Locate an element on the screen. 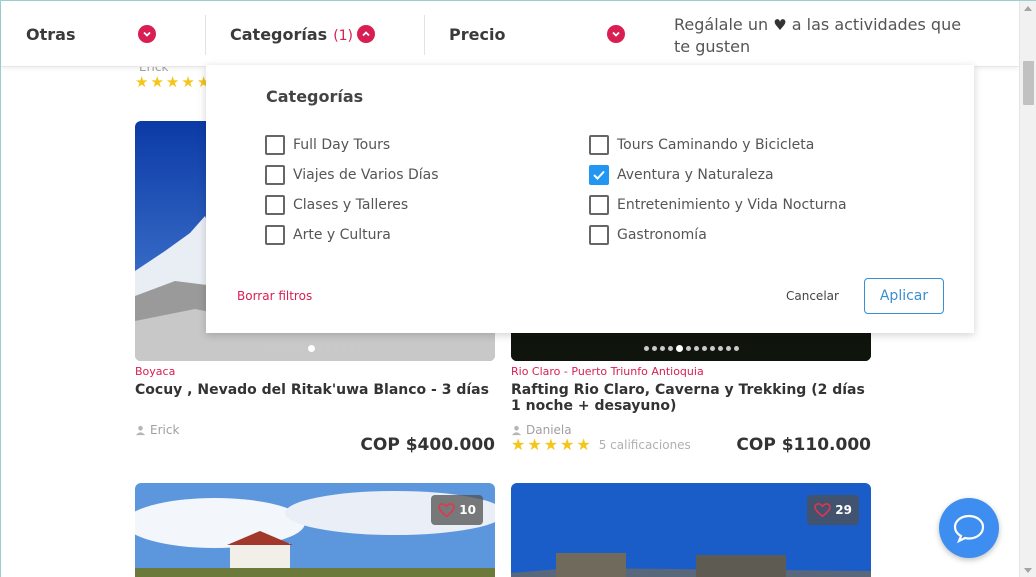 Image resolution: width=1036 pixels, height=577 pixels. like-button: 29 is located at coordinates (833, 510).